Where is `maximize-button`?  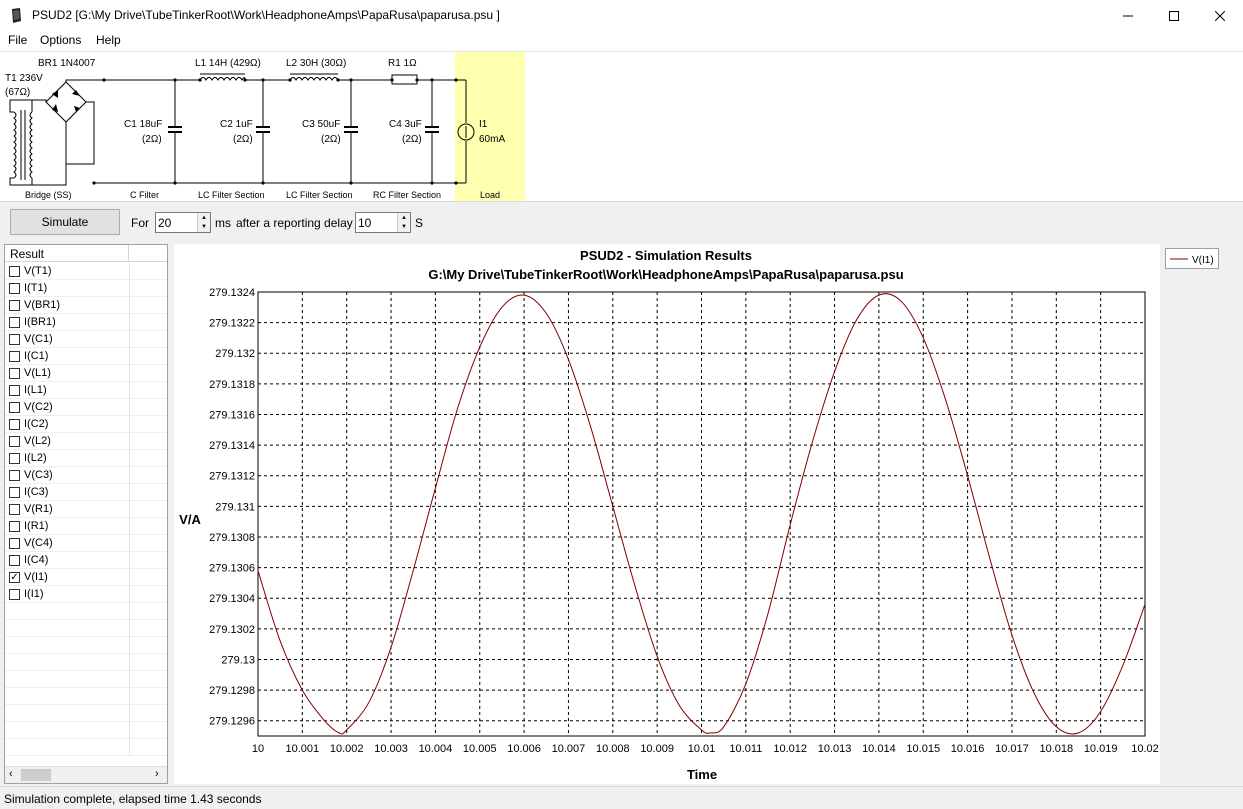
maximize-button is located at coordinates (1174, 15).